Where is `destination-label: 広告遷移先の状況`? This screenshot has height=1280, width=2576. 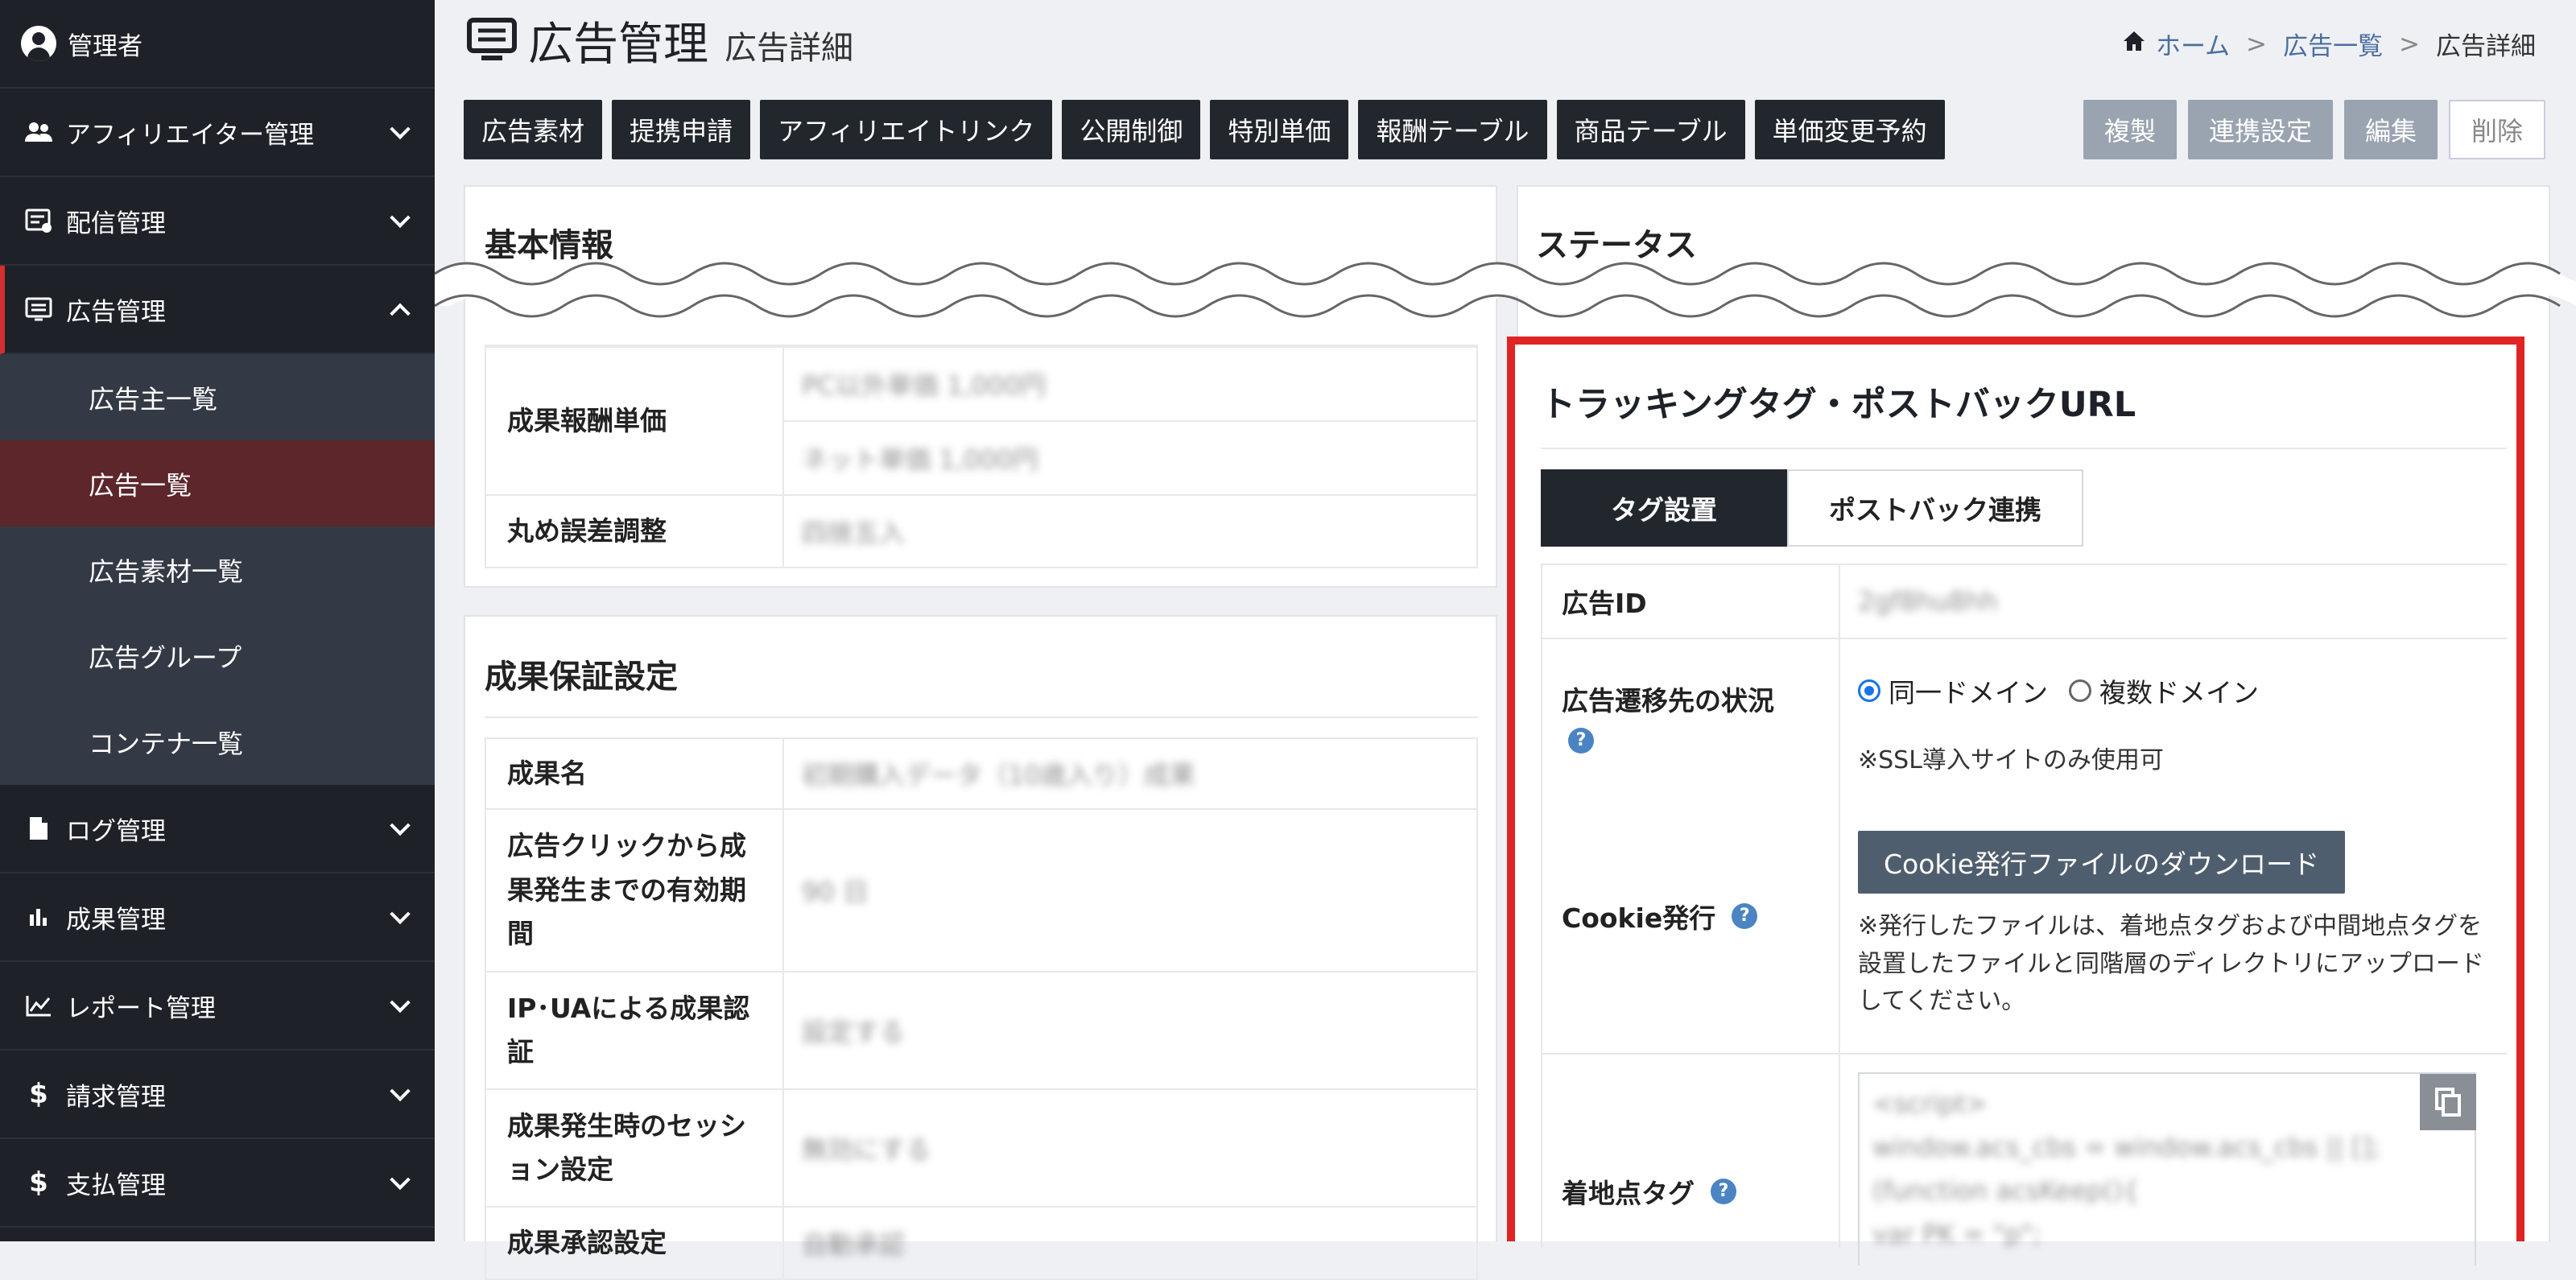
destination-label: 広告遷移先の状況 is located at coordinates (1668, 700).